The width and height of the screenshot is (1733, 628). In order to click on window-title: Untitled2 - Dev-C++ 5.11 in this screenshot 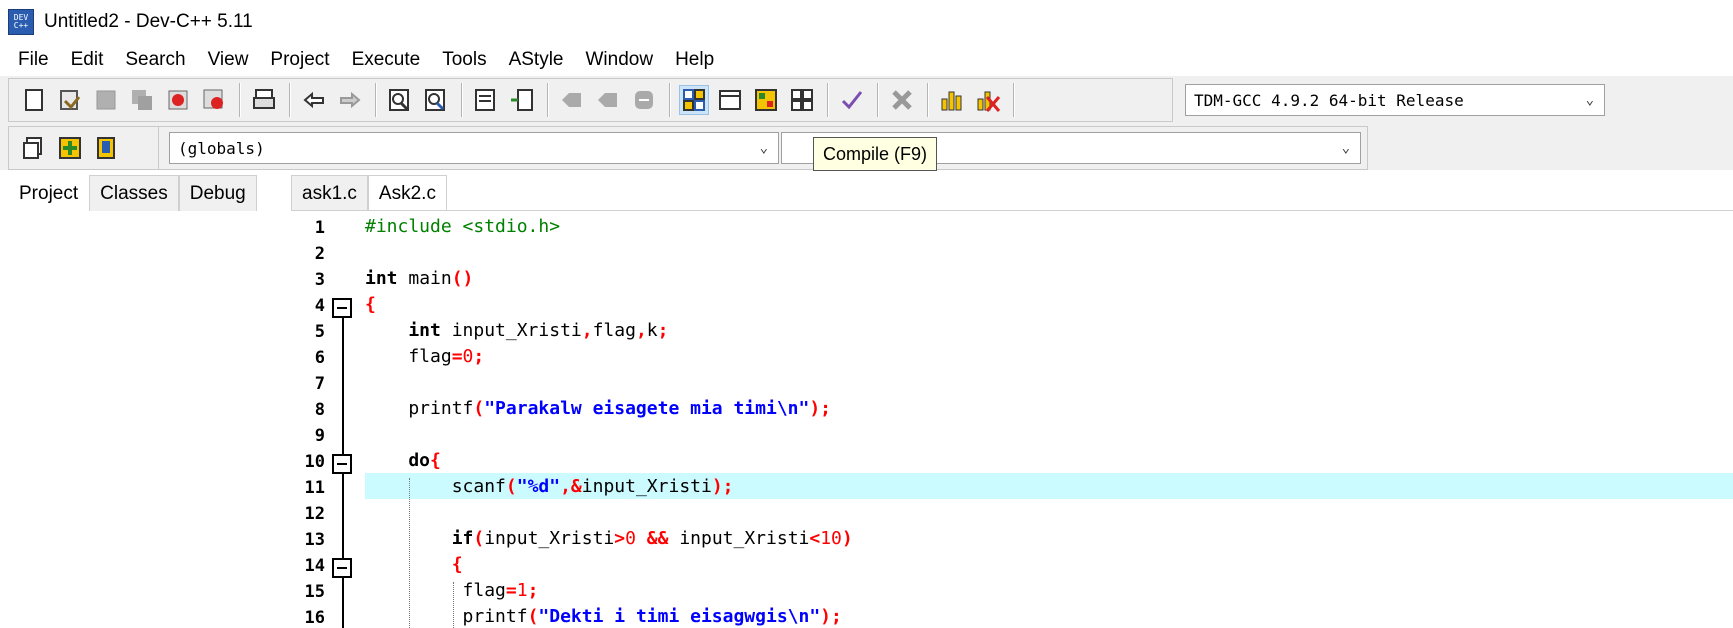, I will do `click(148, 21)`.